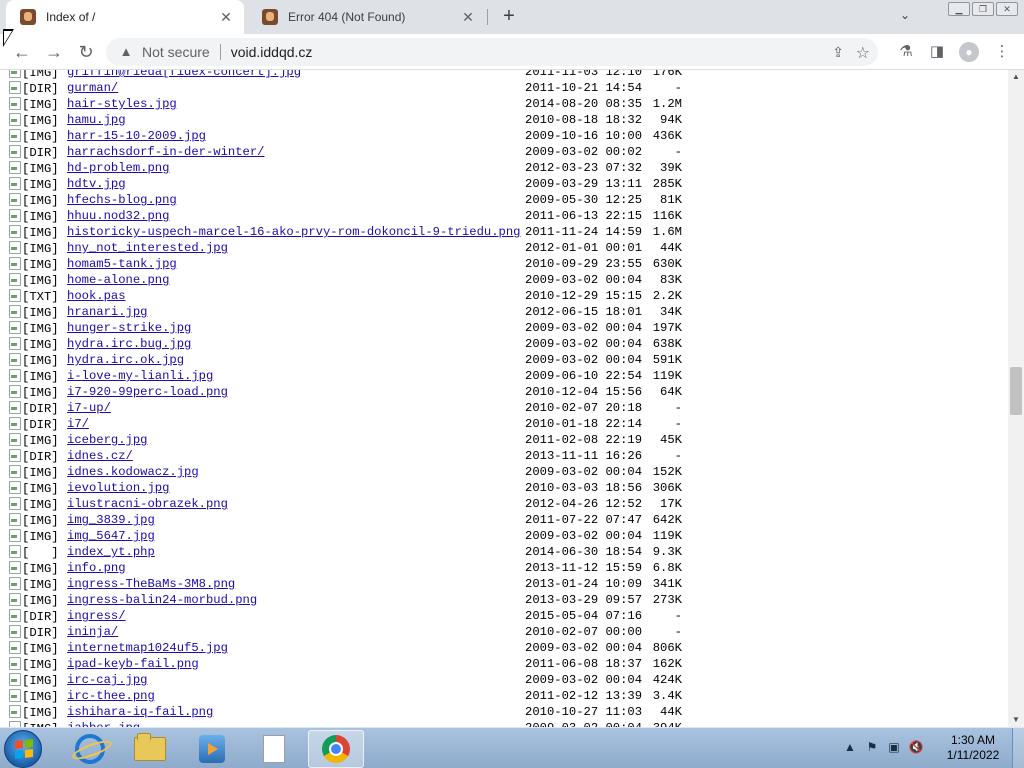 The image size is (1024, 768). Describe the element at coordinates (111, 520) in the screenshot. I see `file-link: img_3839.jpg` at that location.